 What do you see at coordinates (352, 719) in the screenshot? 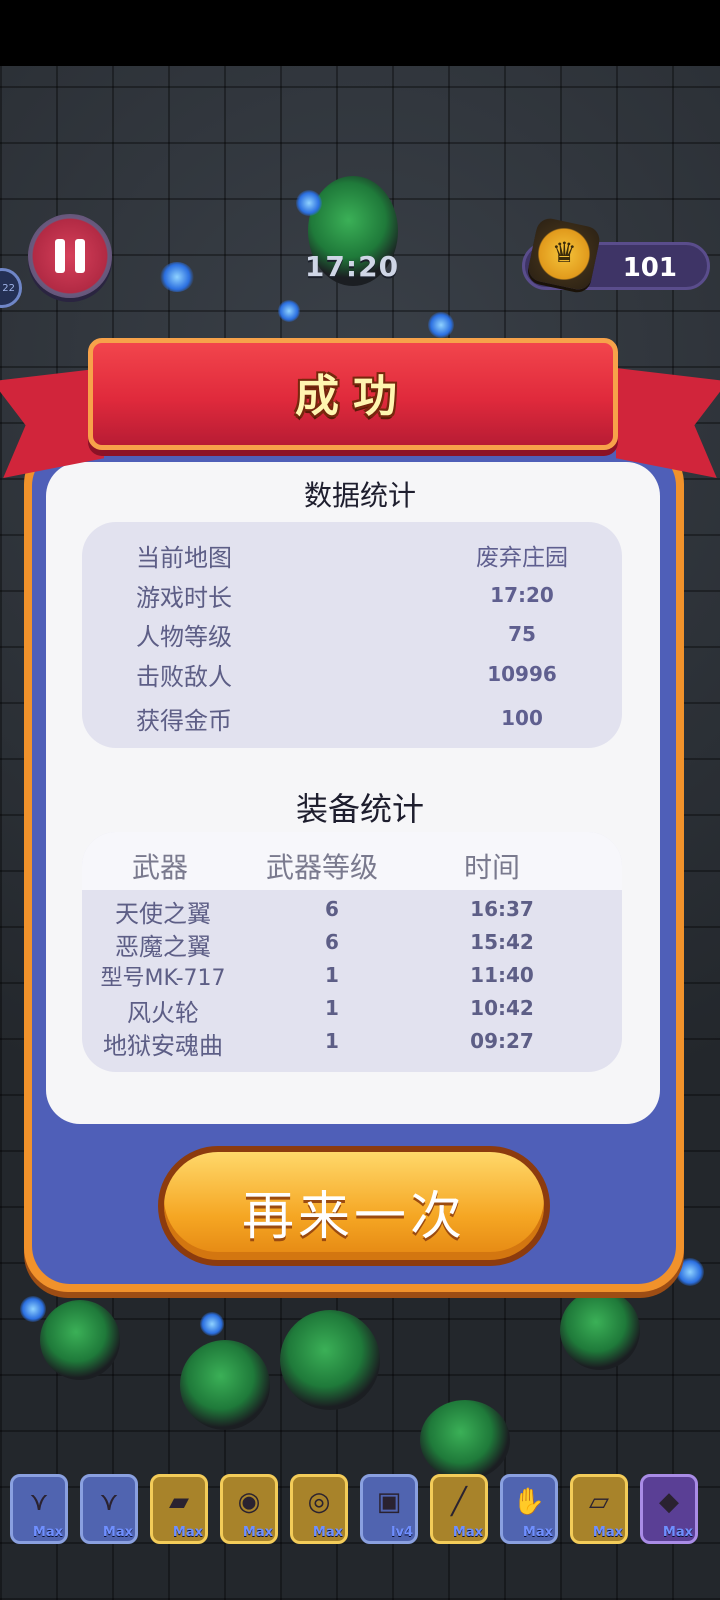
I see `stat-row: 获得金币 100` at bounding box center [352, 719].